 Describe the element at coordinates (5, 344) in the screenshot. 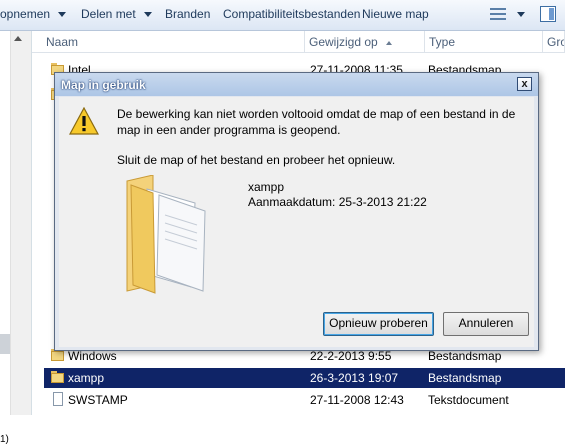

I see `nav-selection` at that location.